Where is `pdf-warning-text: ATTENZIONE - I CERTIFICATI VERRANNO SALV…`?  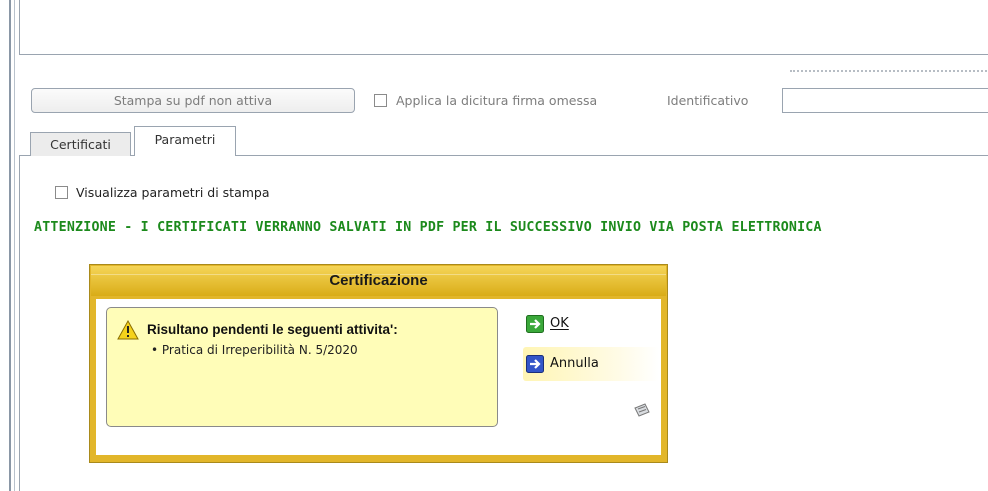 pdf-warning-text: ATTENZIONE - I CERTIFICATI VERRANNO SALV… is located at coordinates (428, 227).